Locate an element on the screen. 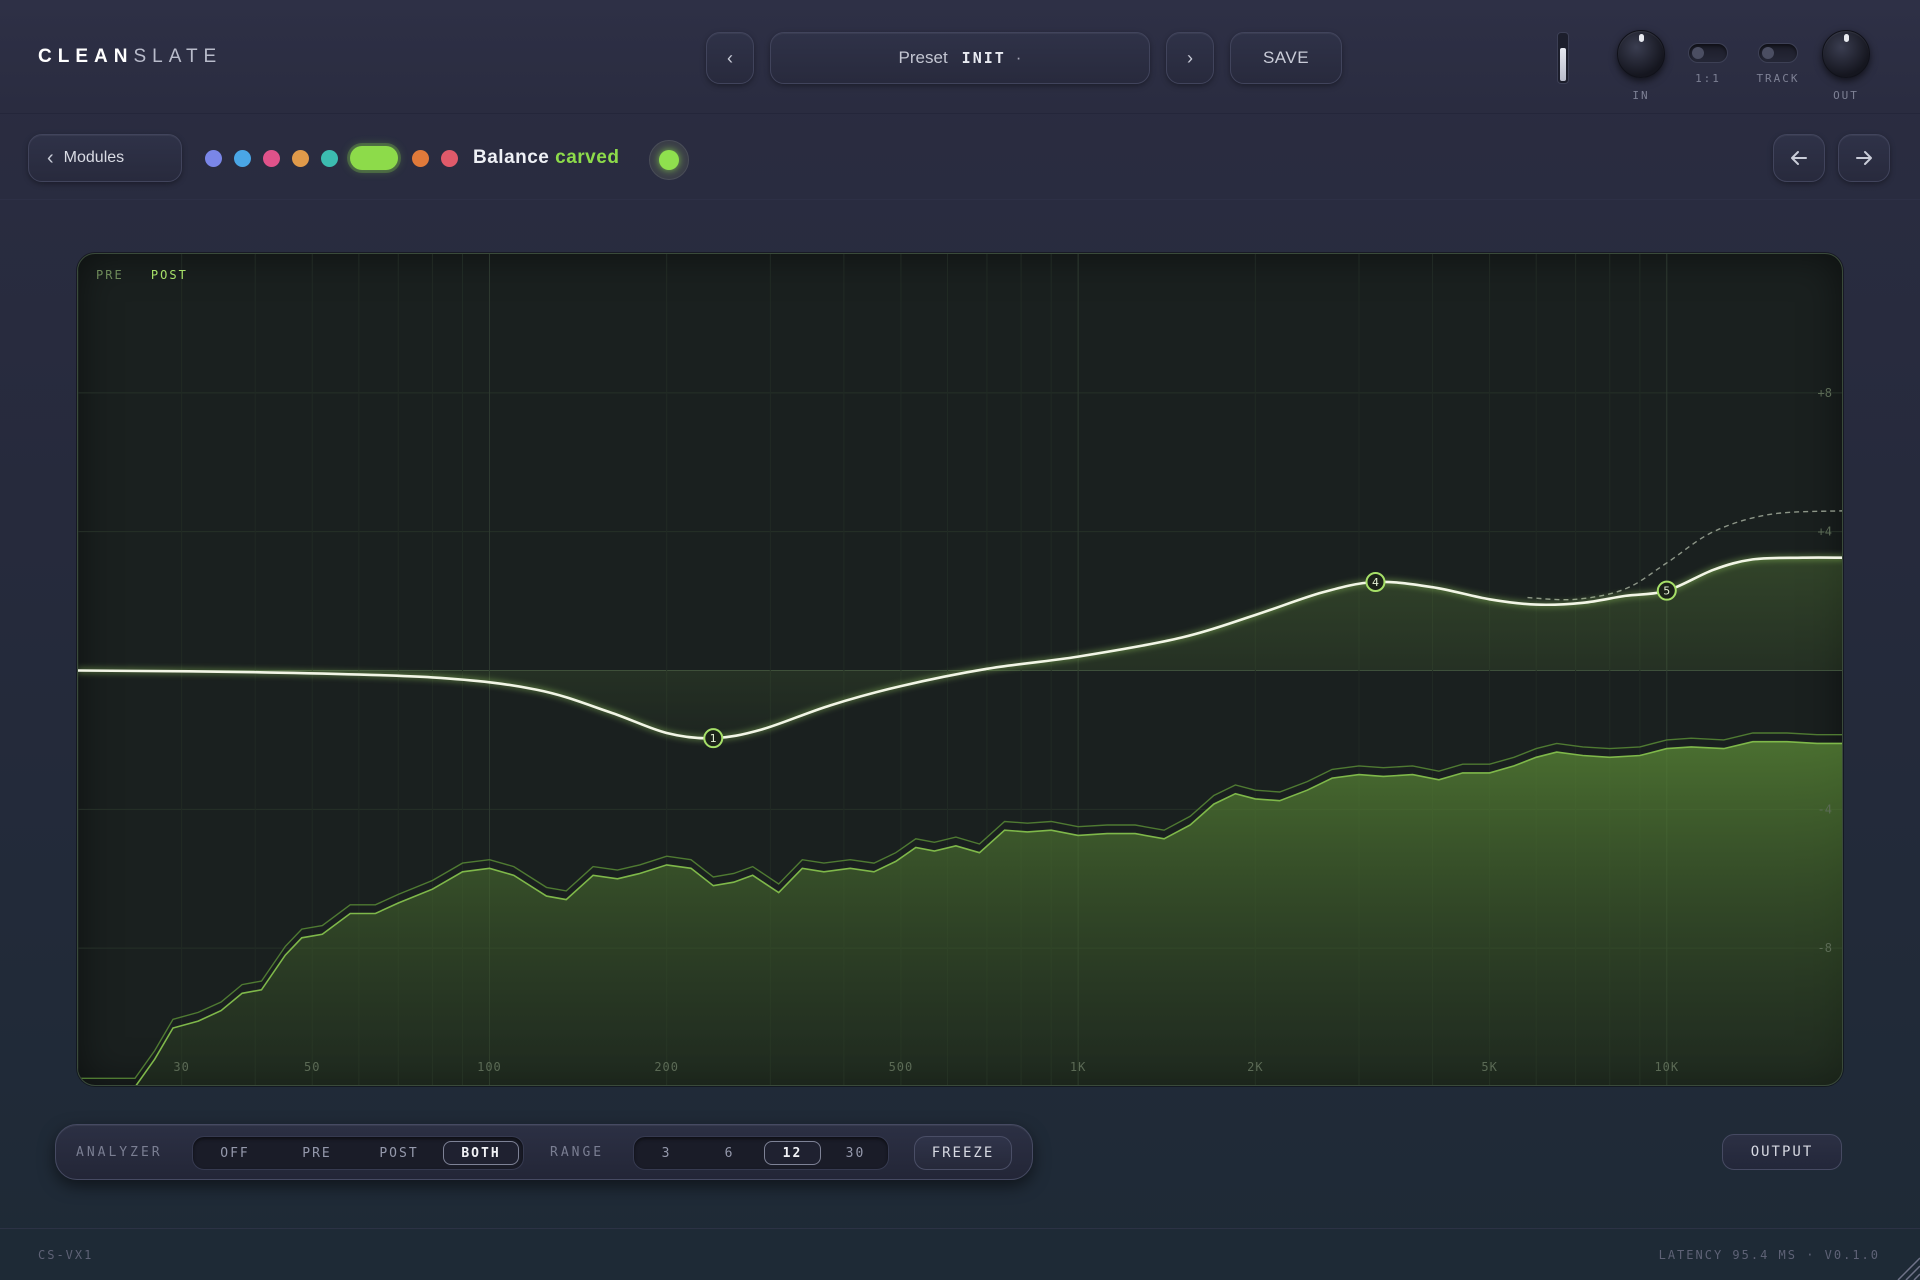  arrow-left-icon is located at coordinates (1799, 158).